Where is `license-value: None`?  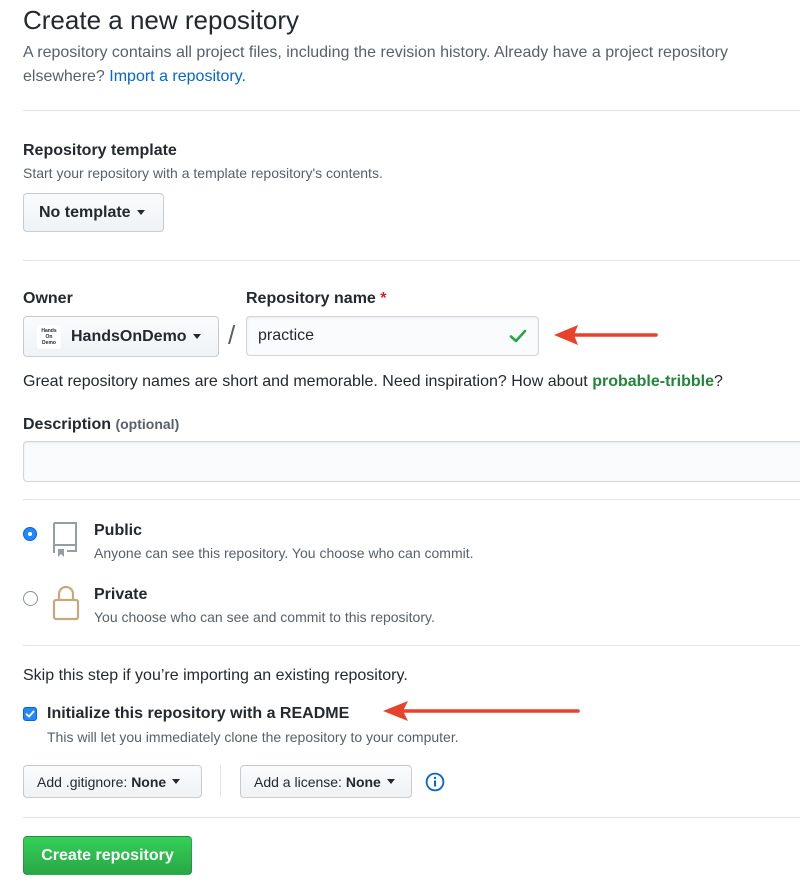
license-value: None is located at coordinates (363, 781).